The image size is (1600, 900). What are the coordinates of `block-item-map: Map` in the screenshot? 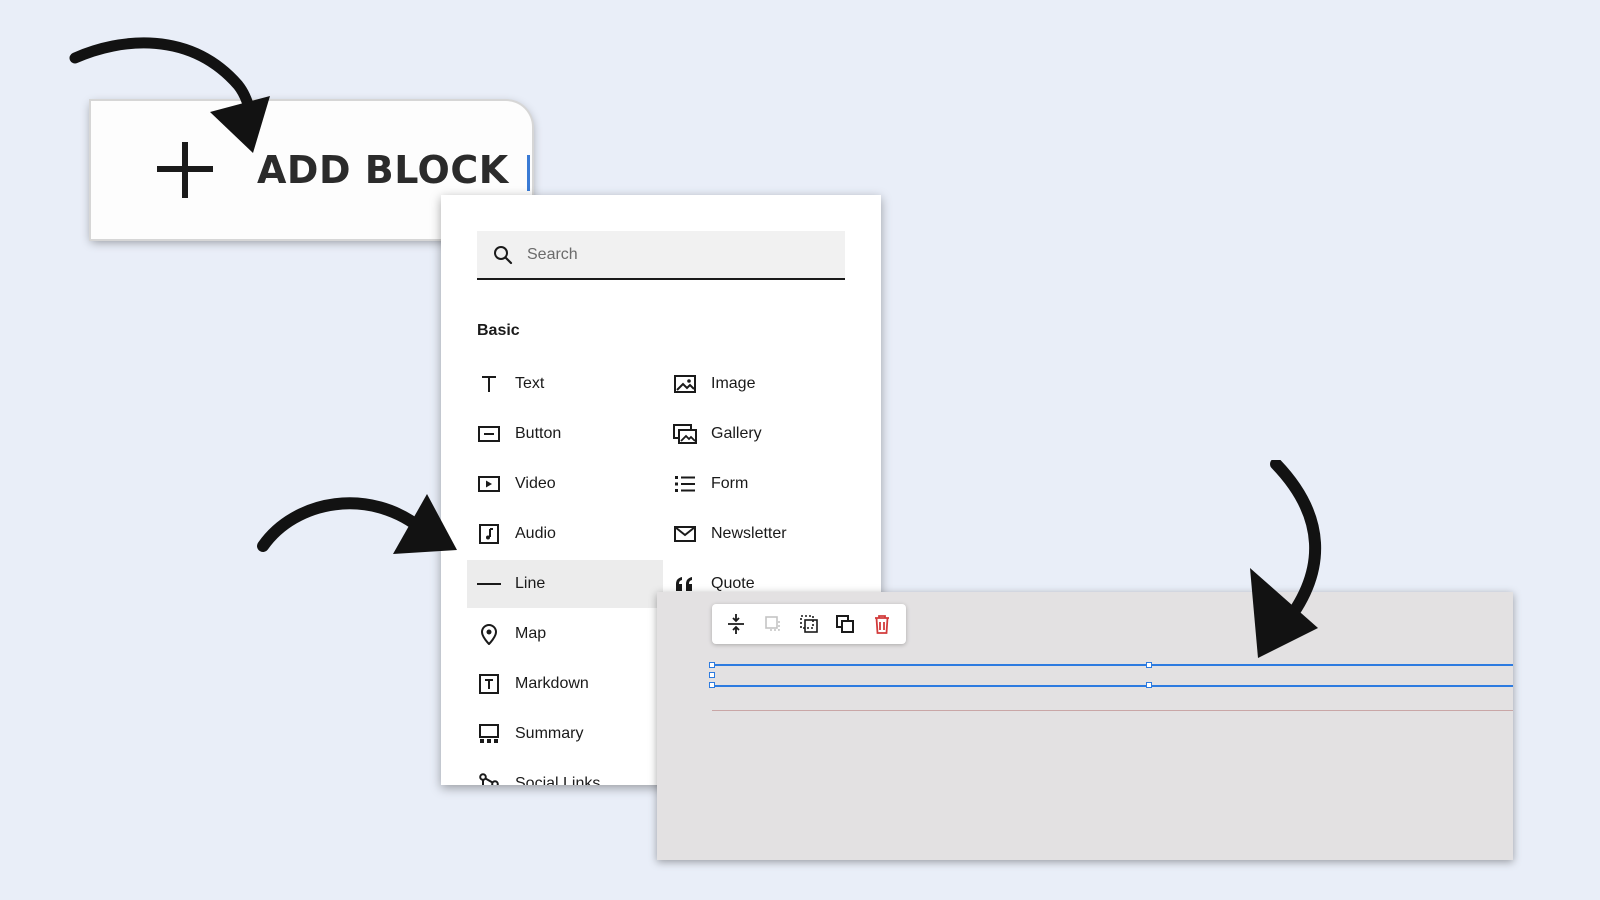 It's located at (565, 634).